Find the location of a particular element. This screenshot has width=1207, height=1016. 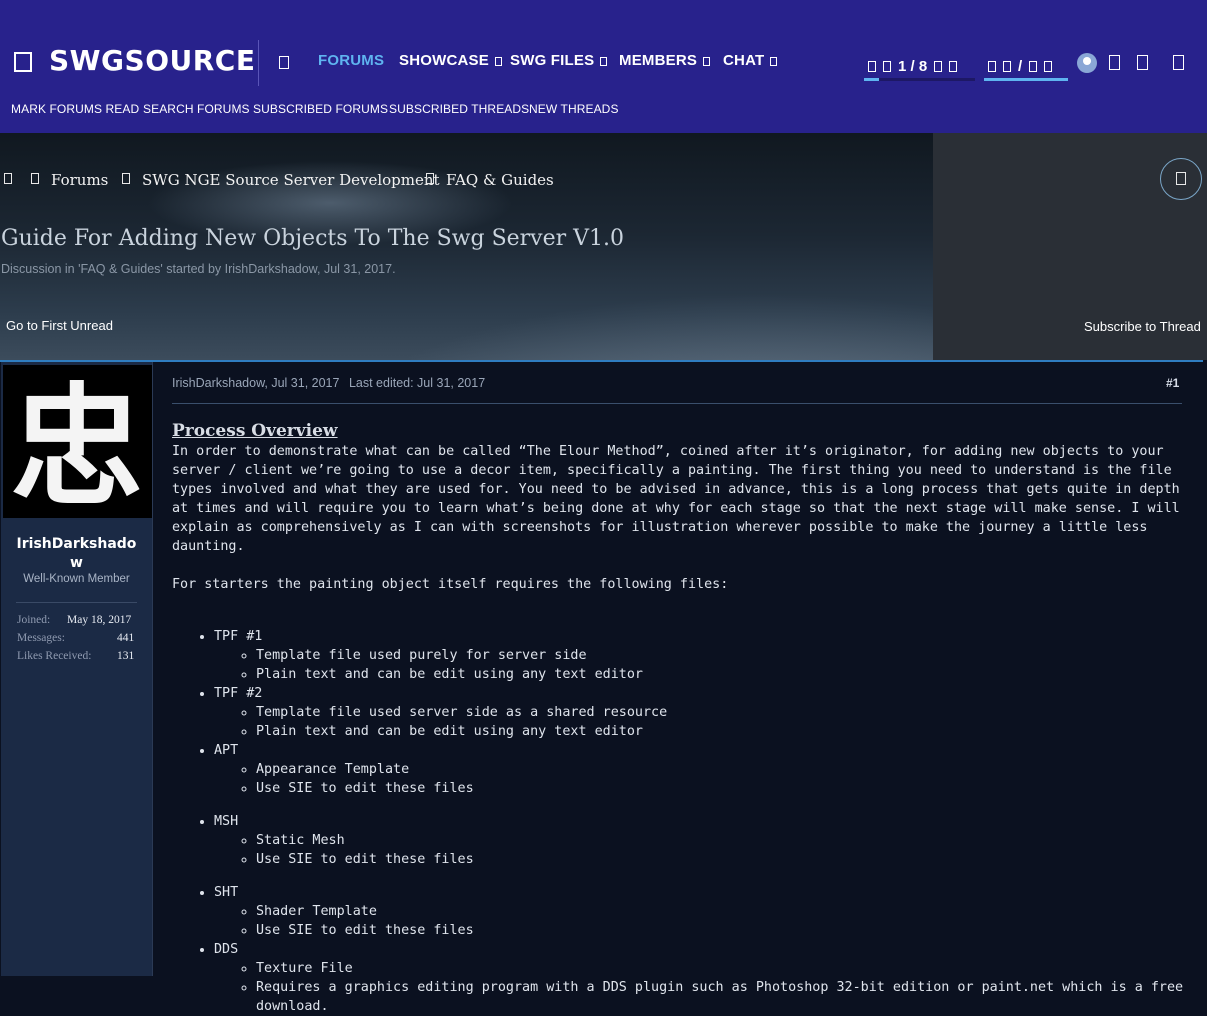

avatar: 忠 is located at coordinates (77, 441).